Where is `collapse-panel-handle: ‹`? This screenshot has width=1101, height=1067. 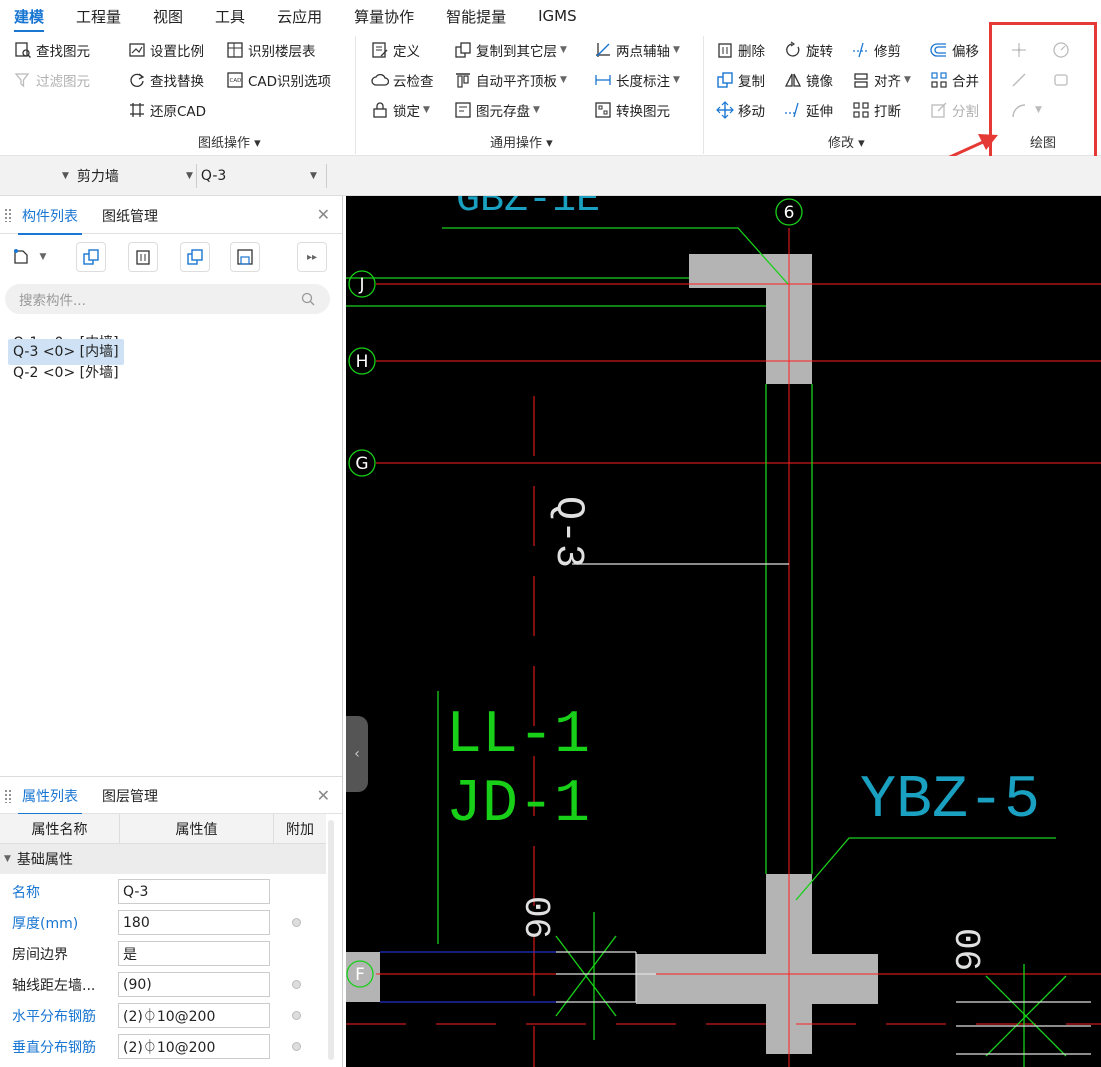
collapse-panel-handle: ‹ is located at coordinates (357, 754).